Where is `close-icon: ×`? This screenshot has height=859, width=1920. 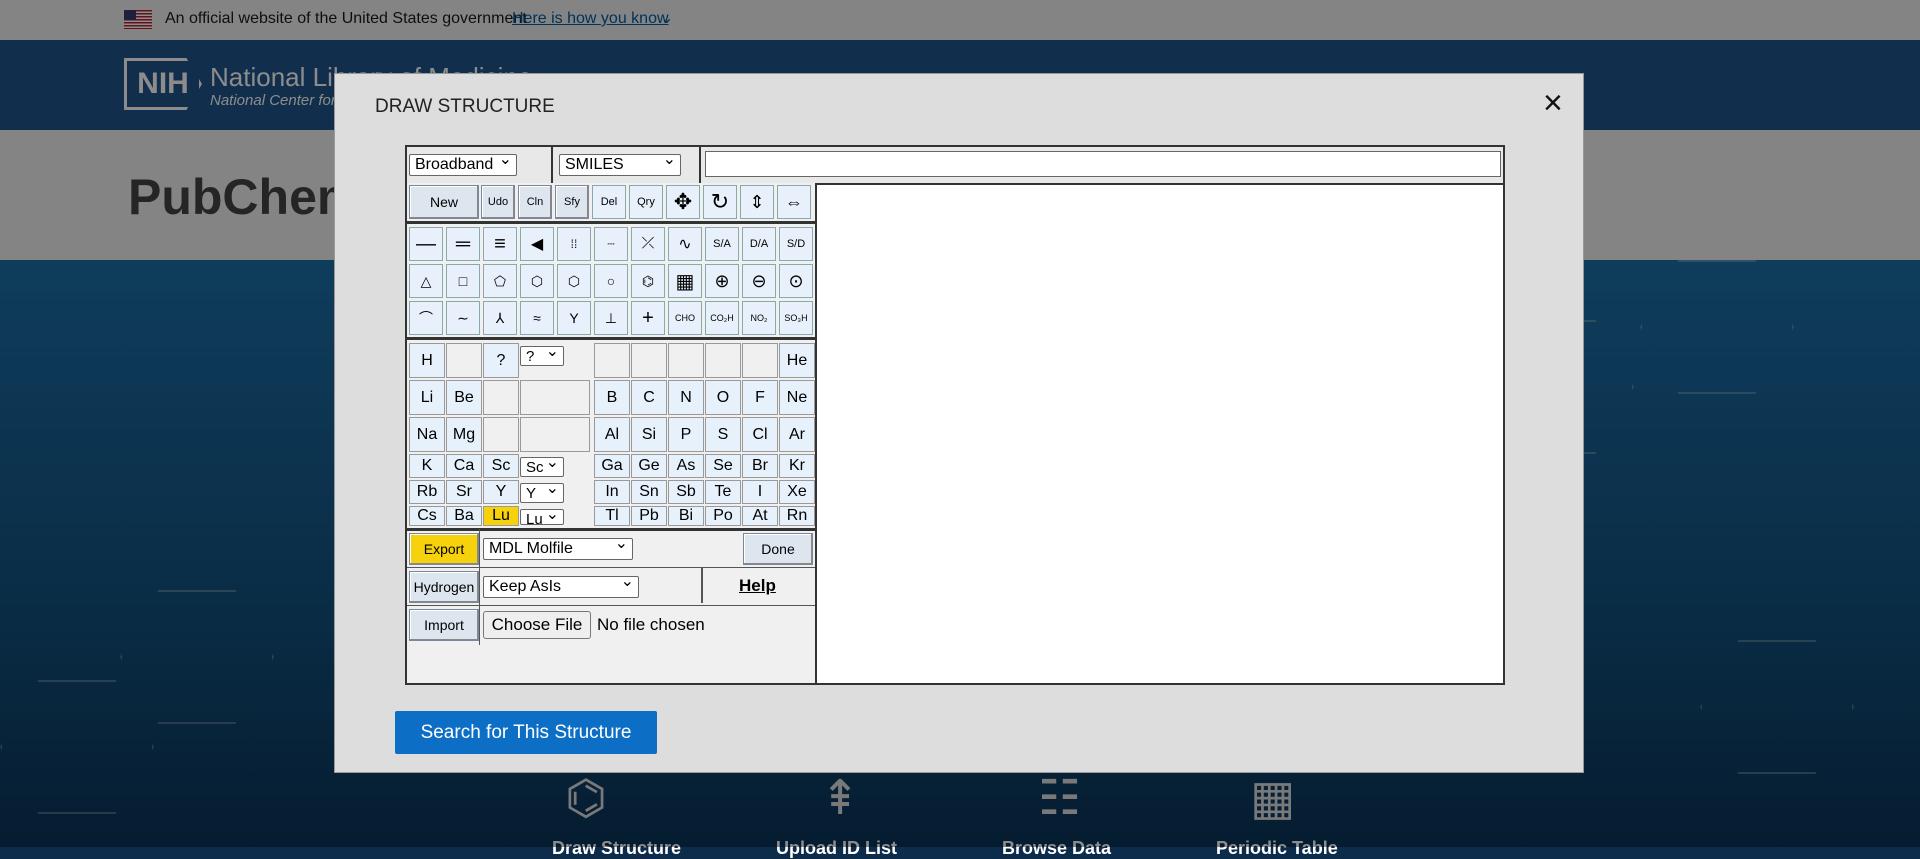
close-icon: × is located at coordinates (1553, 103).